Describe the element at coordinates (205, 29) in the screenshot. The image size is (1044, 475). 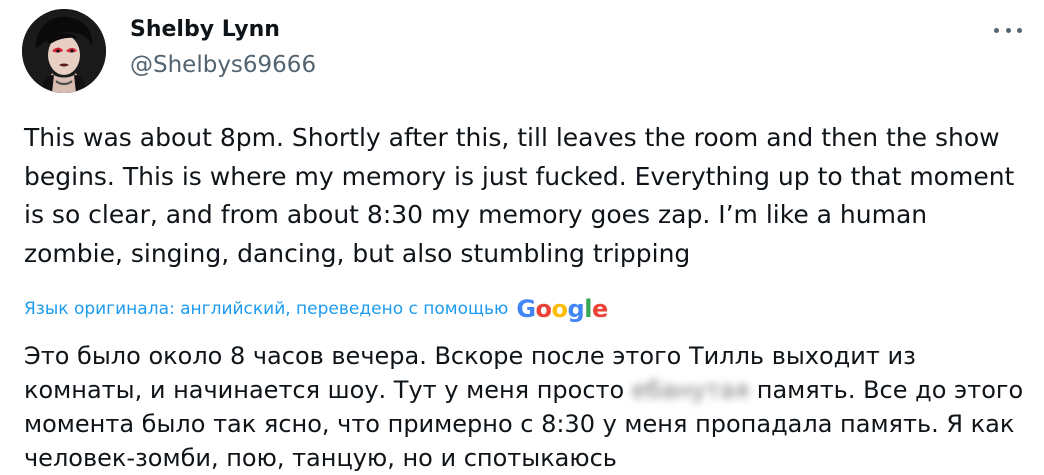
I see `author-display-name: Shelby Lynn` at that location.